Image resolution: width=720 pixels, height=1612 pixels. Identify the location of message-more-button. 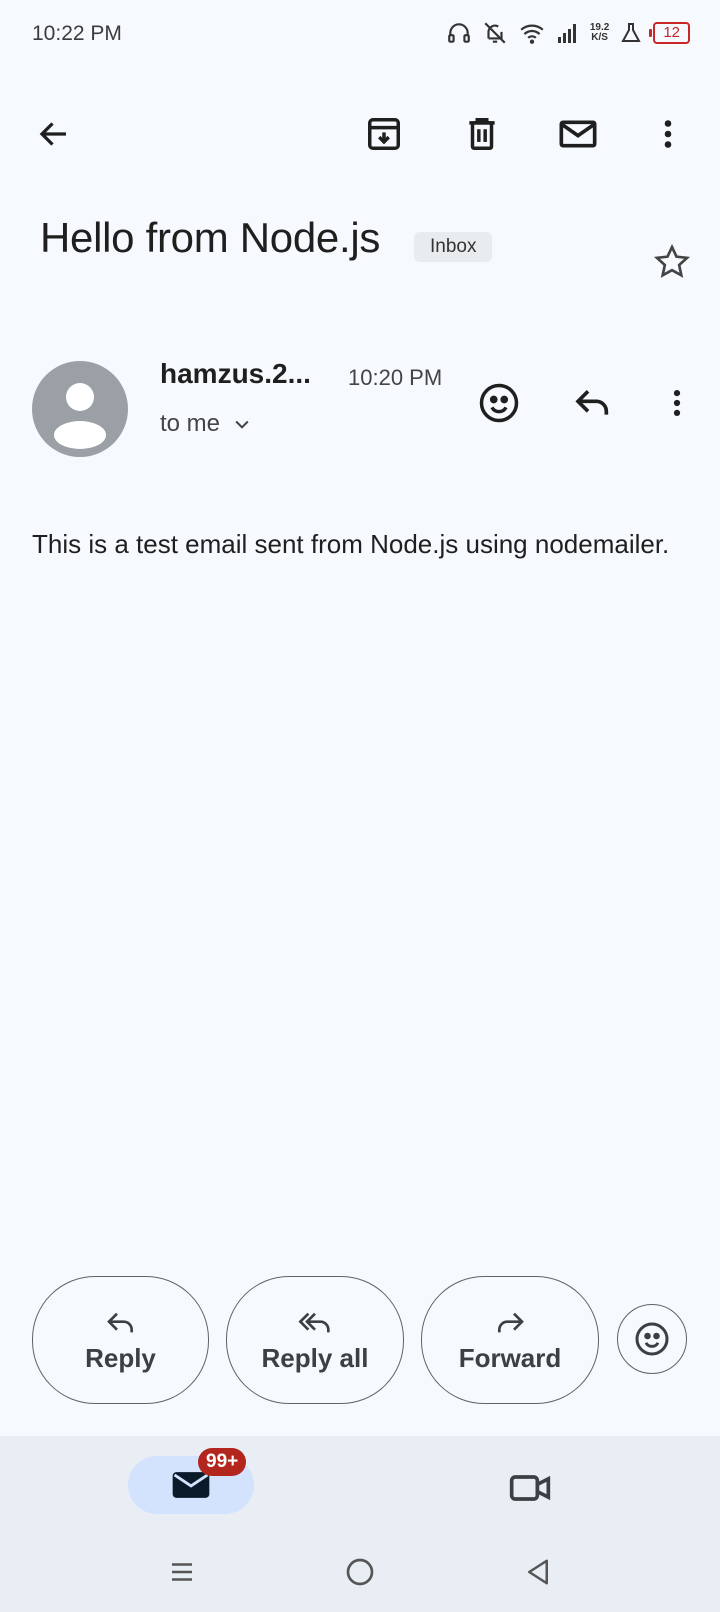
(677, 403).